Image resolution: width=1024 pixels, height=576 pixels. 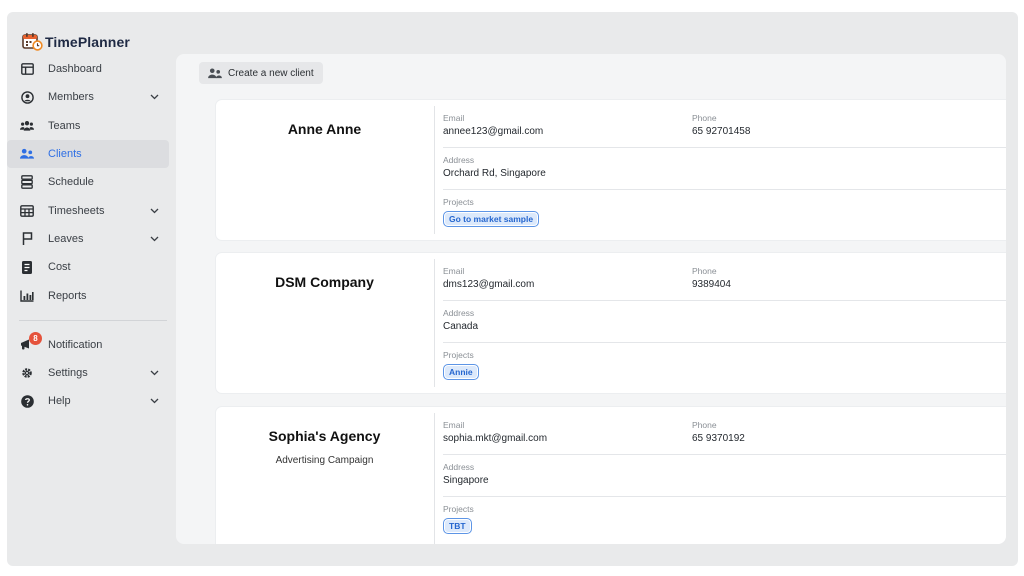 What do you see at coordinates (721, 131) in the screenshot?
I see `client-phone: 65 92701458` at bounding box center [721, 131].